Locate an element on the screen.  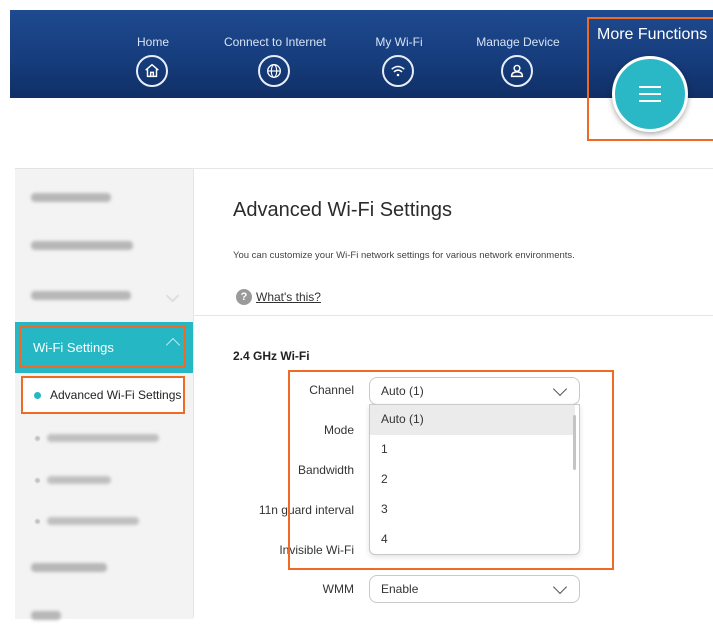
wmm-label: WMM is located at coordinates (338, 589).